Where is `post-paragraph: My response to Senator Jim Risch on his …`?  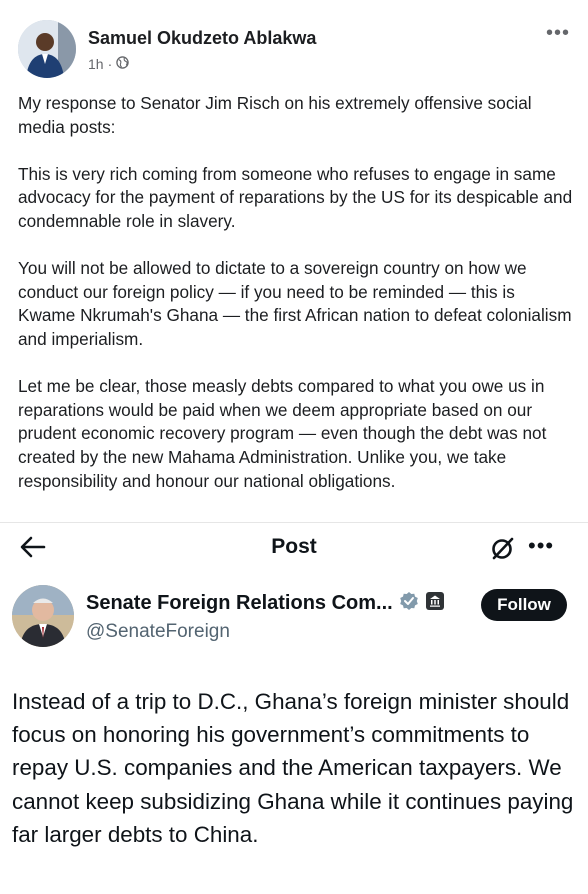 post-paragraph: My response to Senator Jim Risch on his … is located at coordinates (275, 115).